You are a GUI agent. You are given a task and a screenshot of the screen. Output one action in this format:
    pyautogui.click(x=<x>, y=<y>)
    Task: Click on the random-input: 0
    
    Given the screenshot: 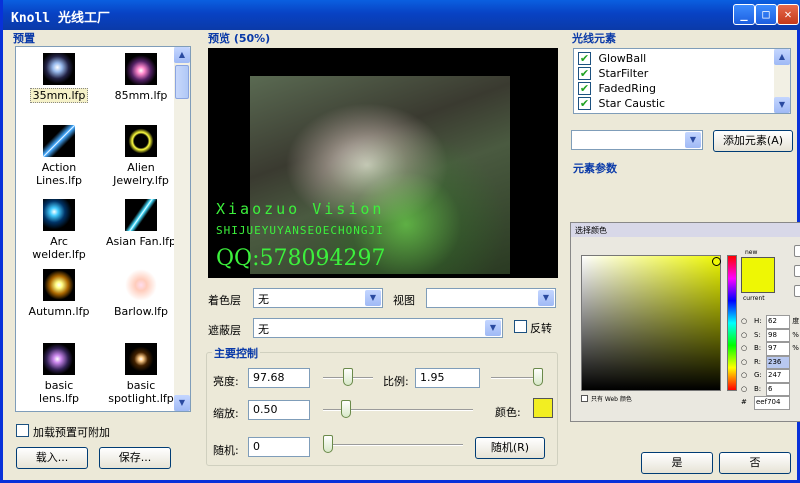 What is the action you would take?
    pyautogui.click(x=279, y=447)
    